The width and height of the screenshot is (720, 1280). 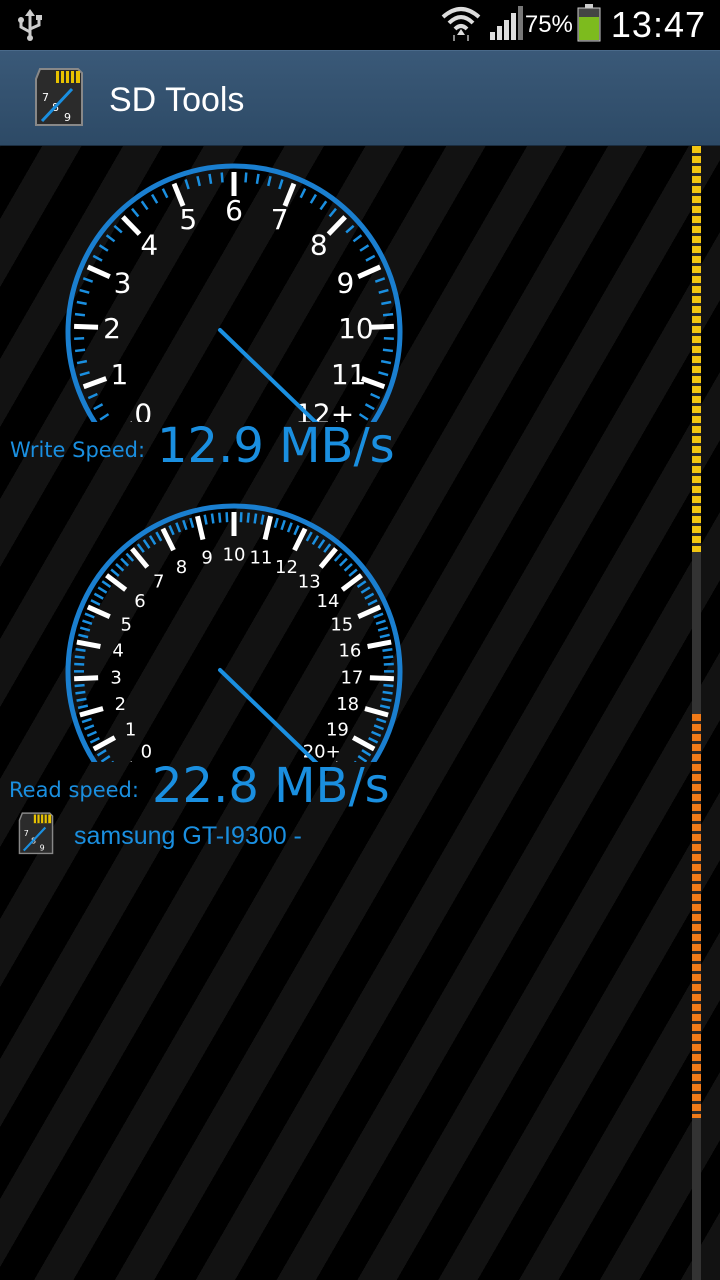 What do you see at coordinates (149, 244) in the screenshot?
I see `write-gauge-scale-label: 4` at bounding box center [149, 244].